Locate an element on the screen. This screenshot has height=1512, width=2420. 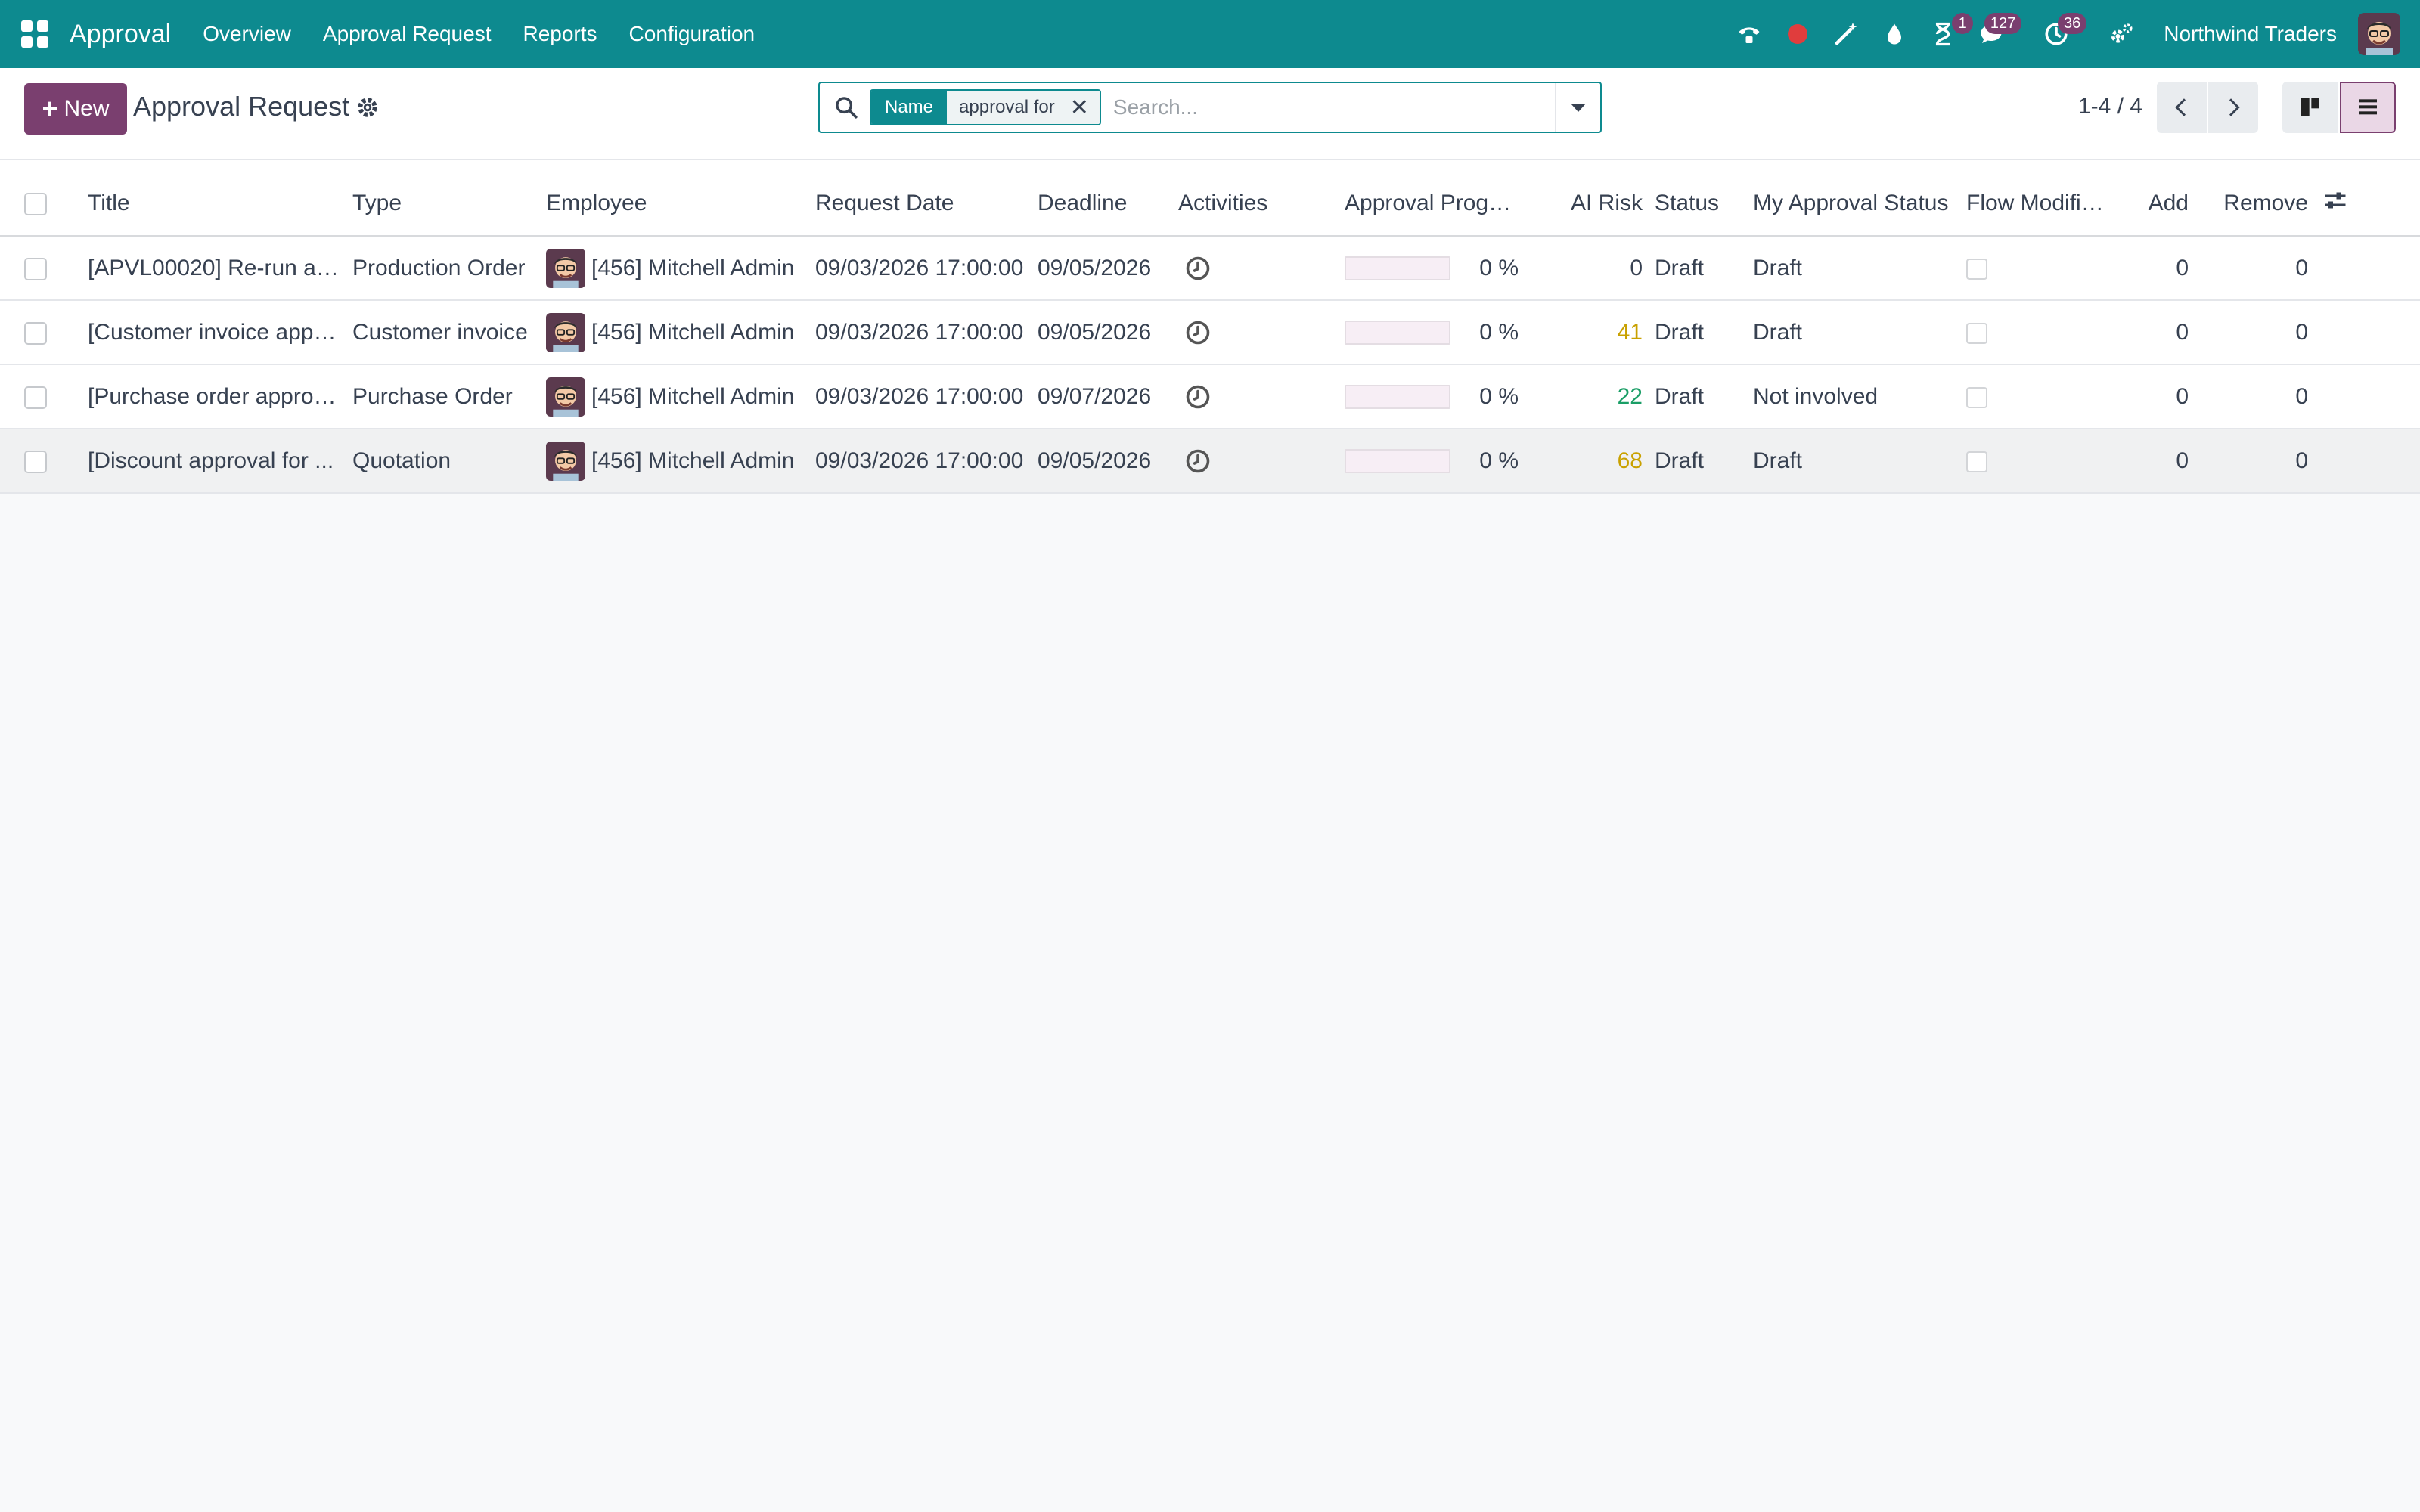
chevron-right-icon is located at coordinates (2234, 107).